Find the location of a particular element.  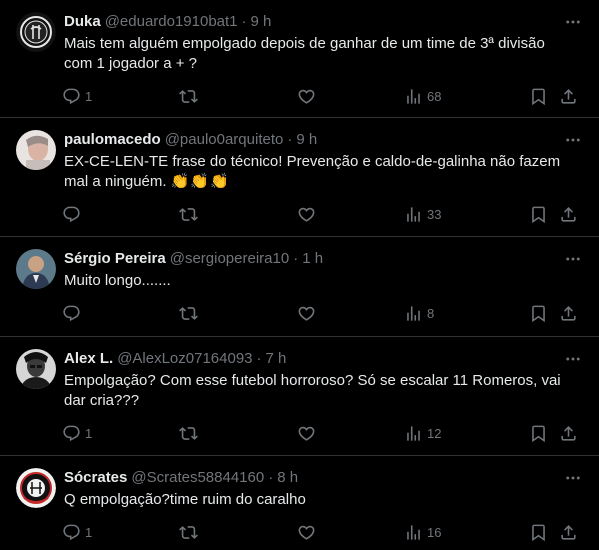

author-name: paulomacedo is located at coordinates (112, 140).